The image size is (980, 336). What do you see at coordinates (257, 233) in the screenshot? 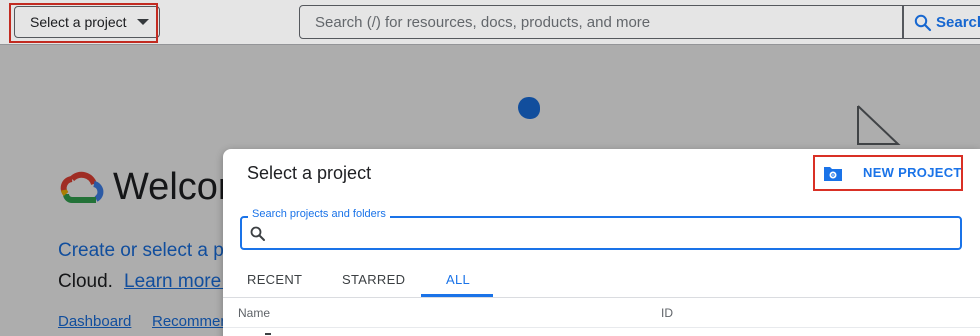
I see `search-icon` at bounding box center [257, 233].